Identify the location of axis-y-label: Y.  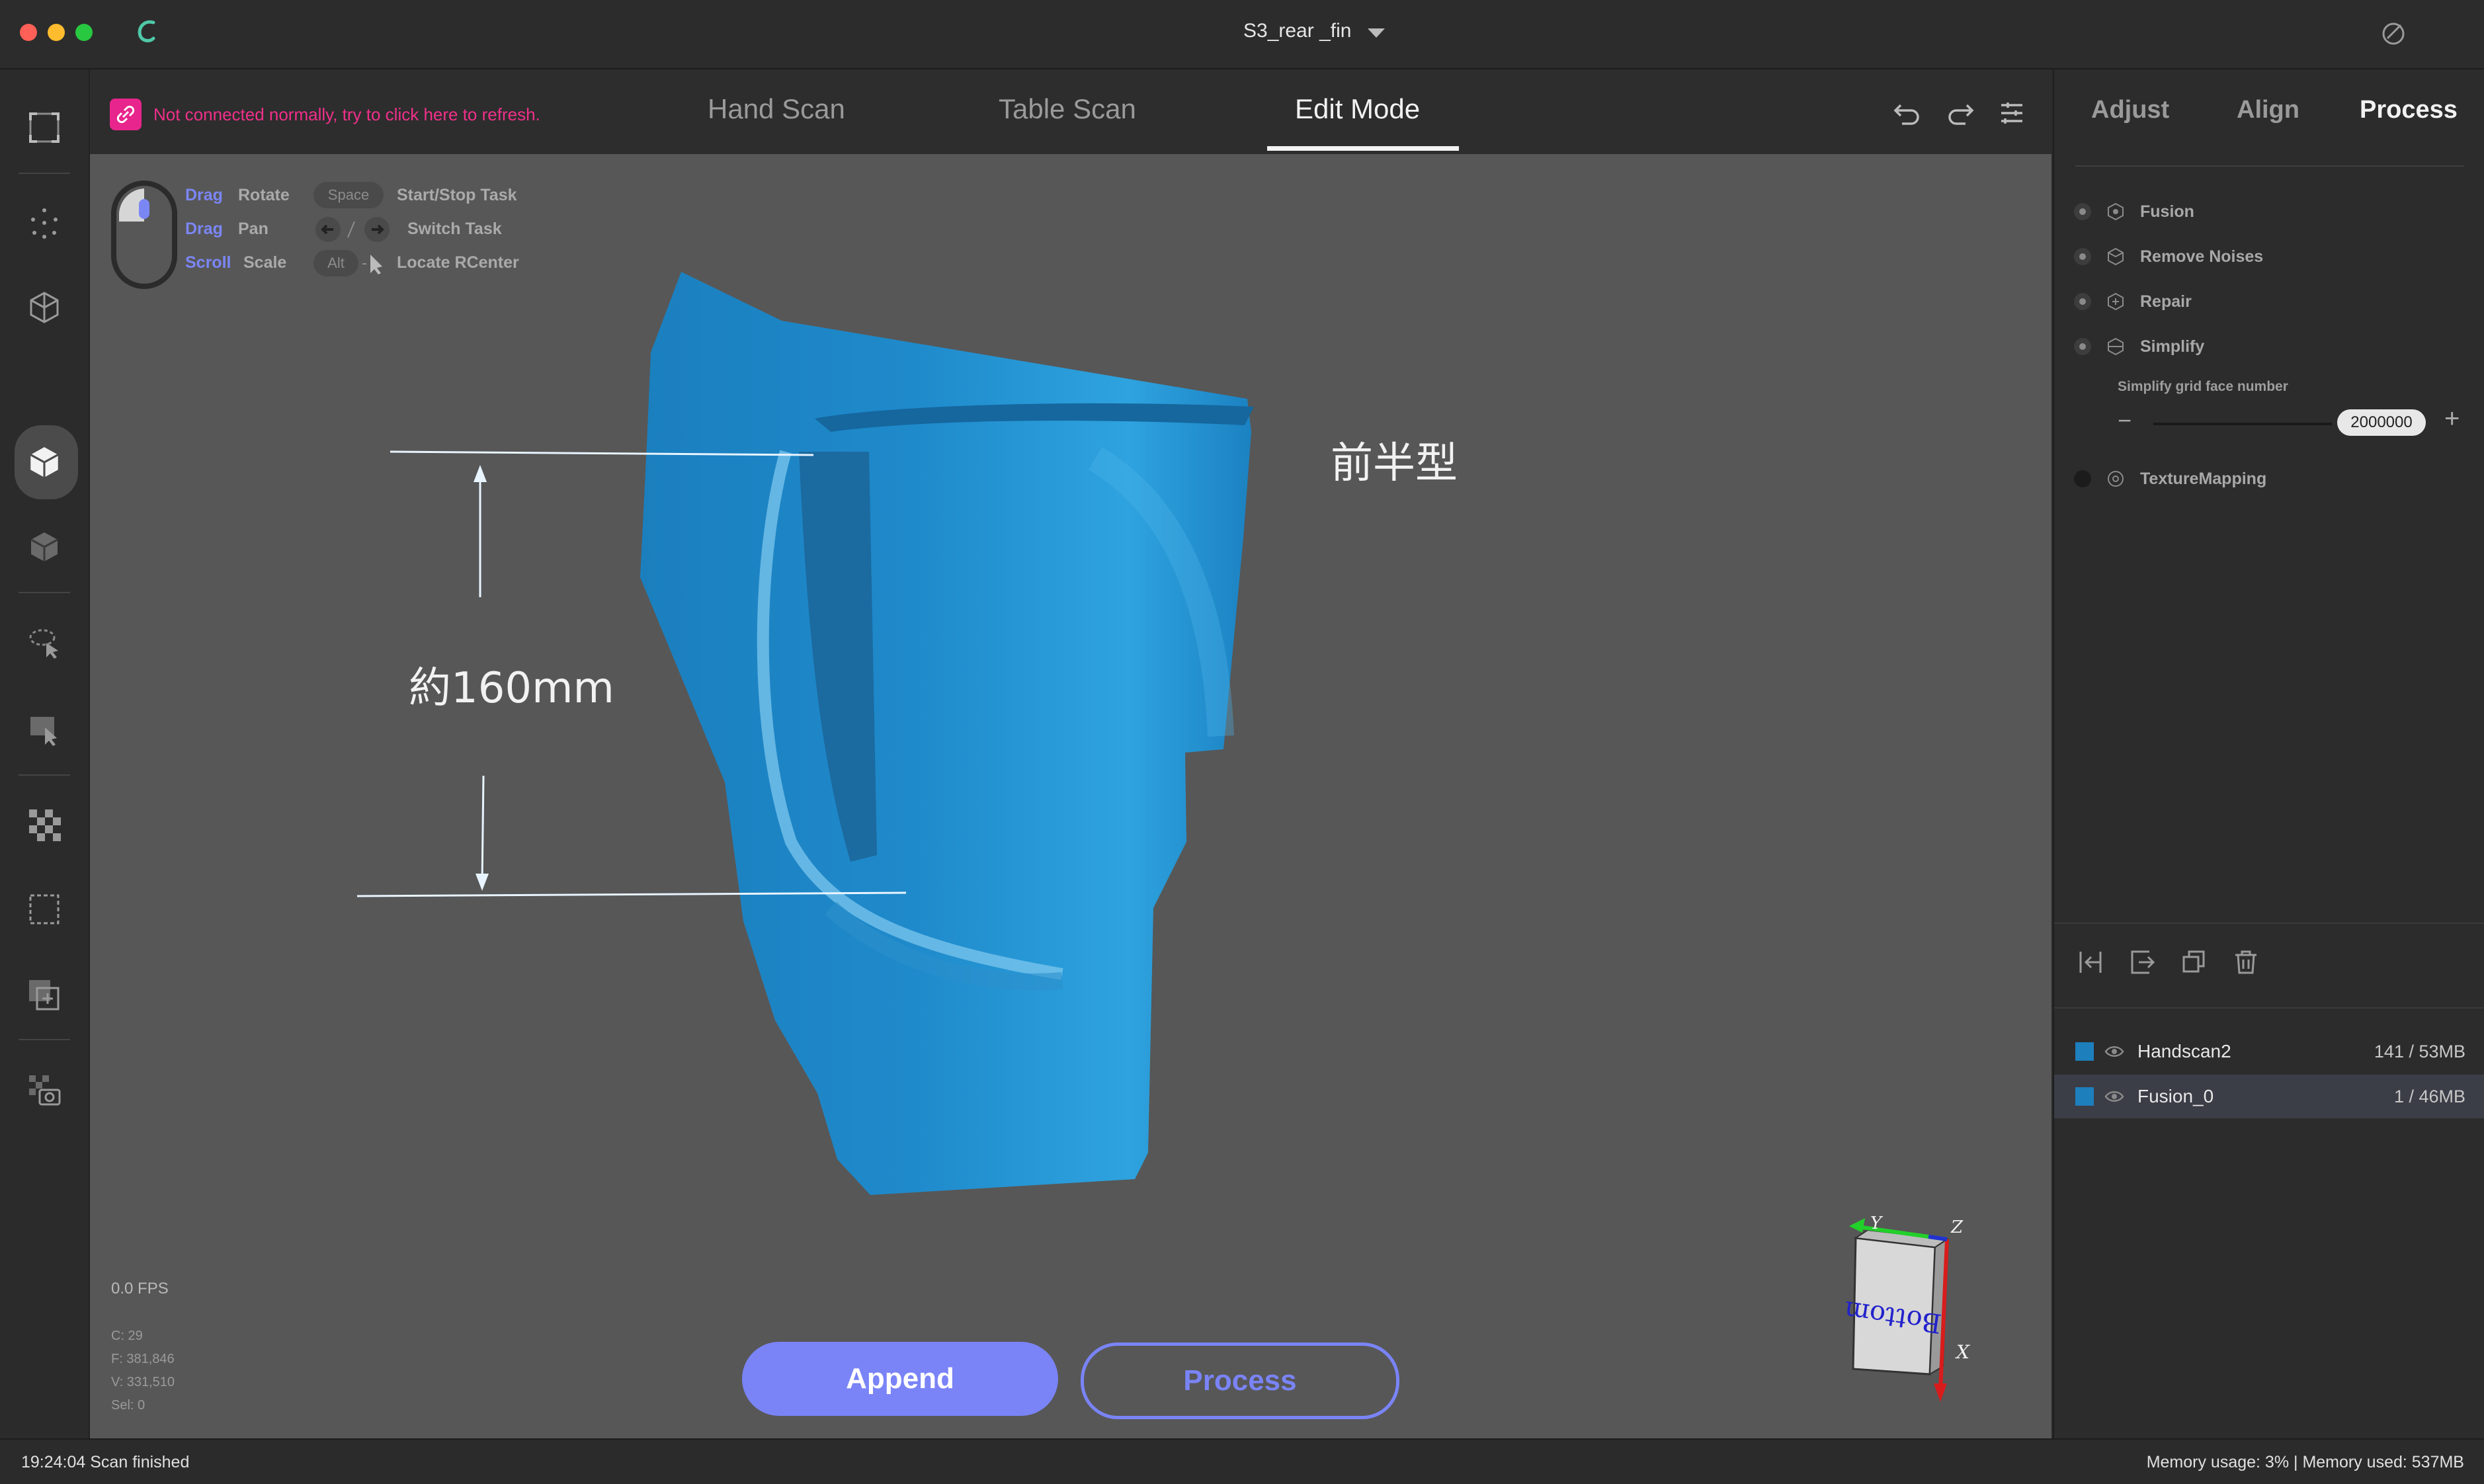
(1877, 1223).